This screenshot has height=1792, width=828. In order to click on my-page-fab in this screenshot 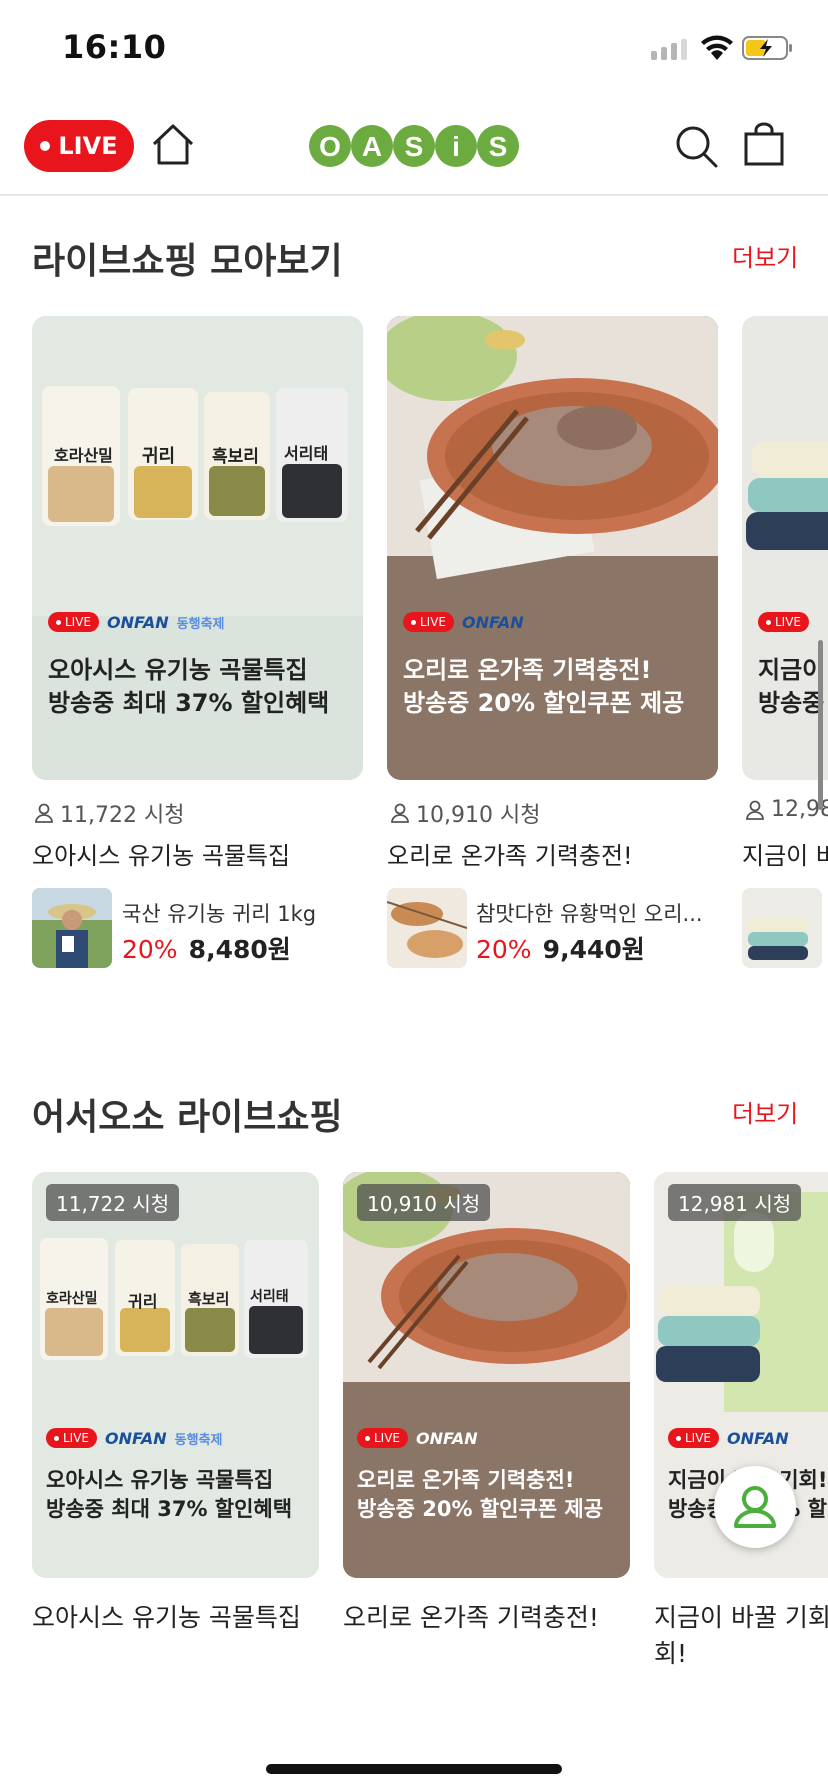, I will do `click(755, 1507)`.